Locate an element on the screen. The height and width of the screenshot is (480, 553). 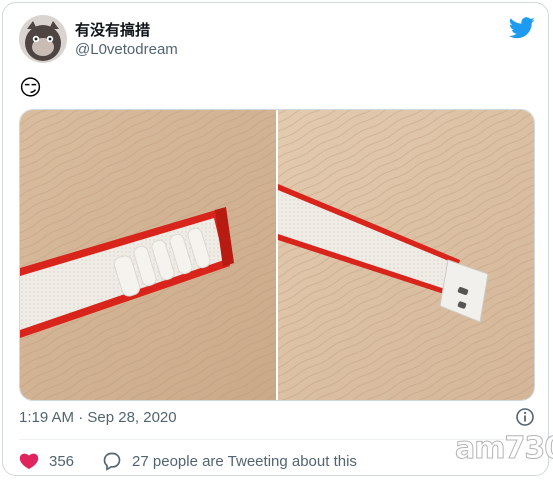
avatar-image is located at coordinates (43, 39).